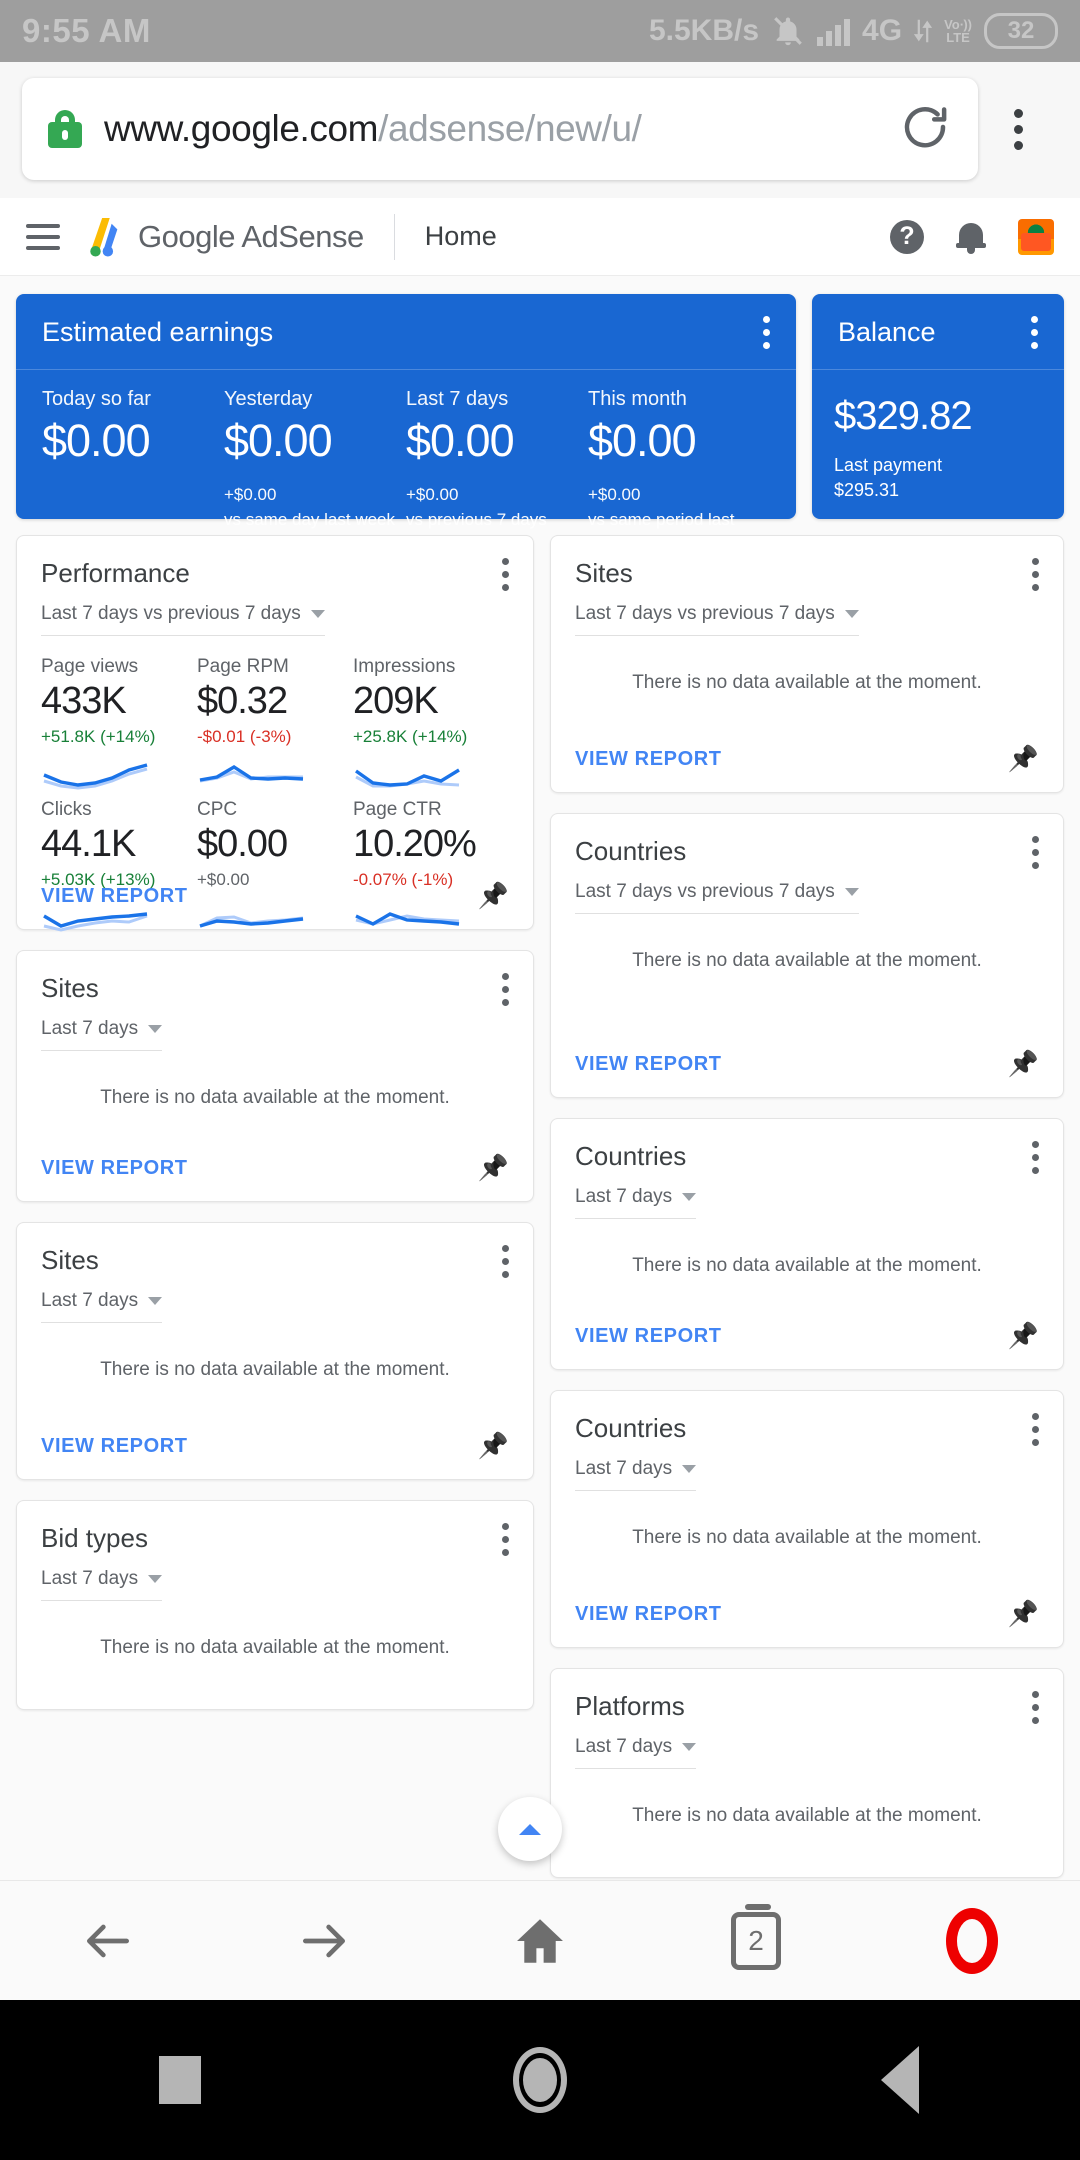 Image resolution: width=1080 pixels, height=2160 pixels. Describe the element at coordinates (958, 31) in the screenshot. I see `volte-icon: Vo∙)) LTE` at that location.